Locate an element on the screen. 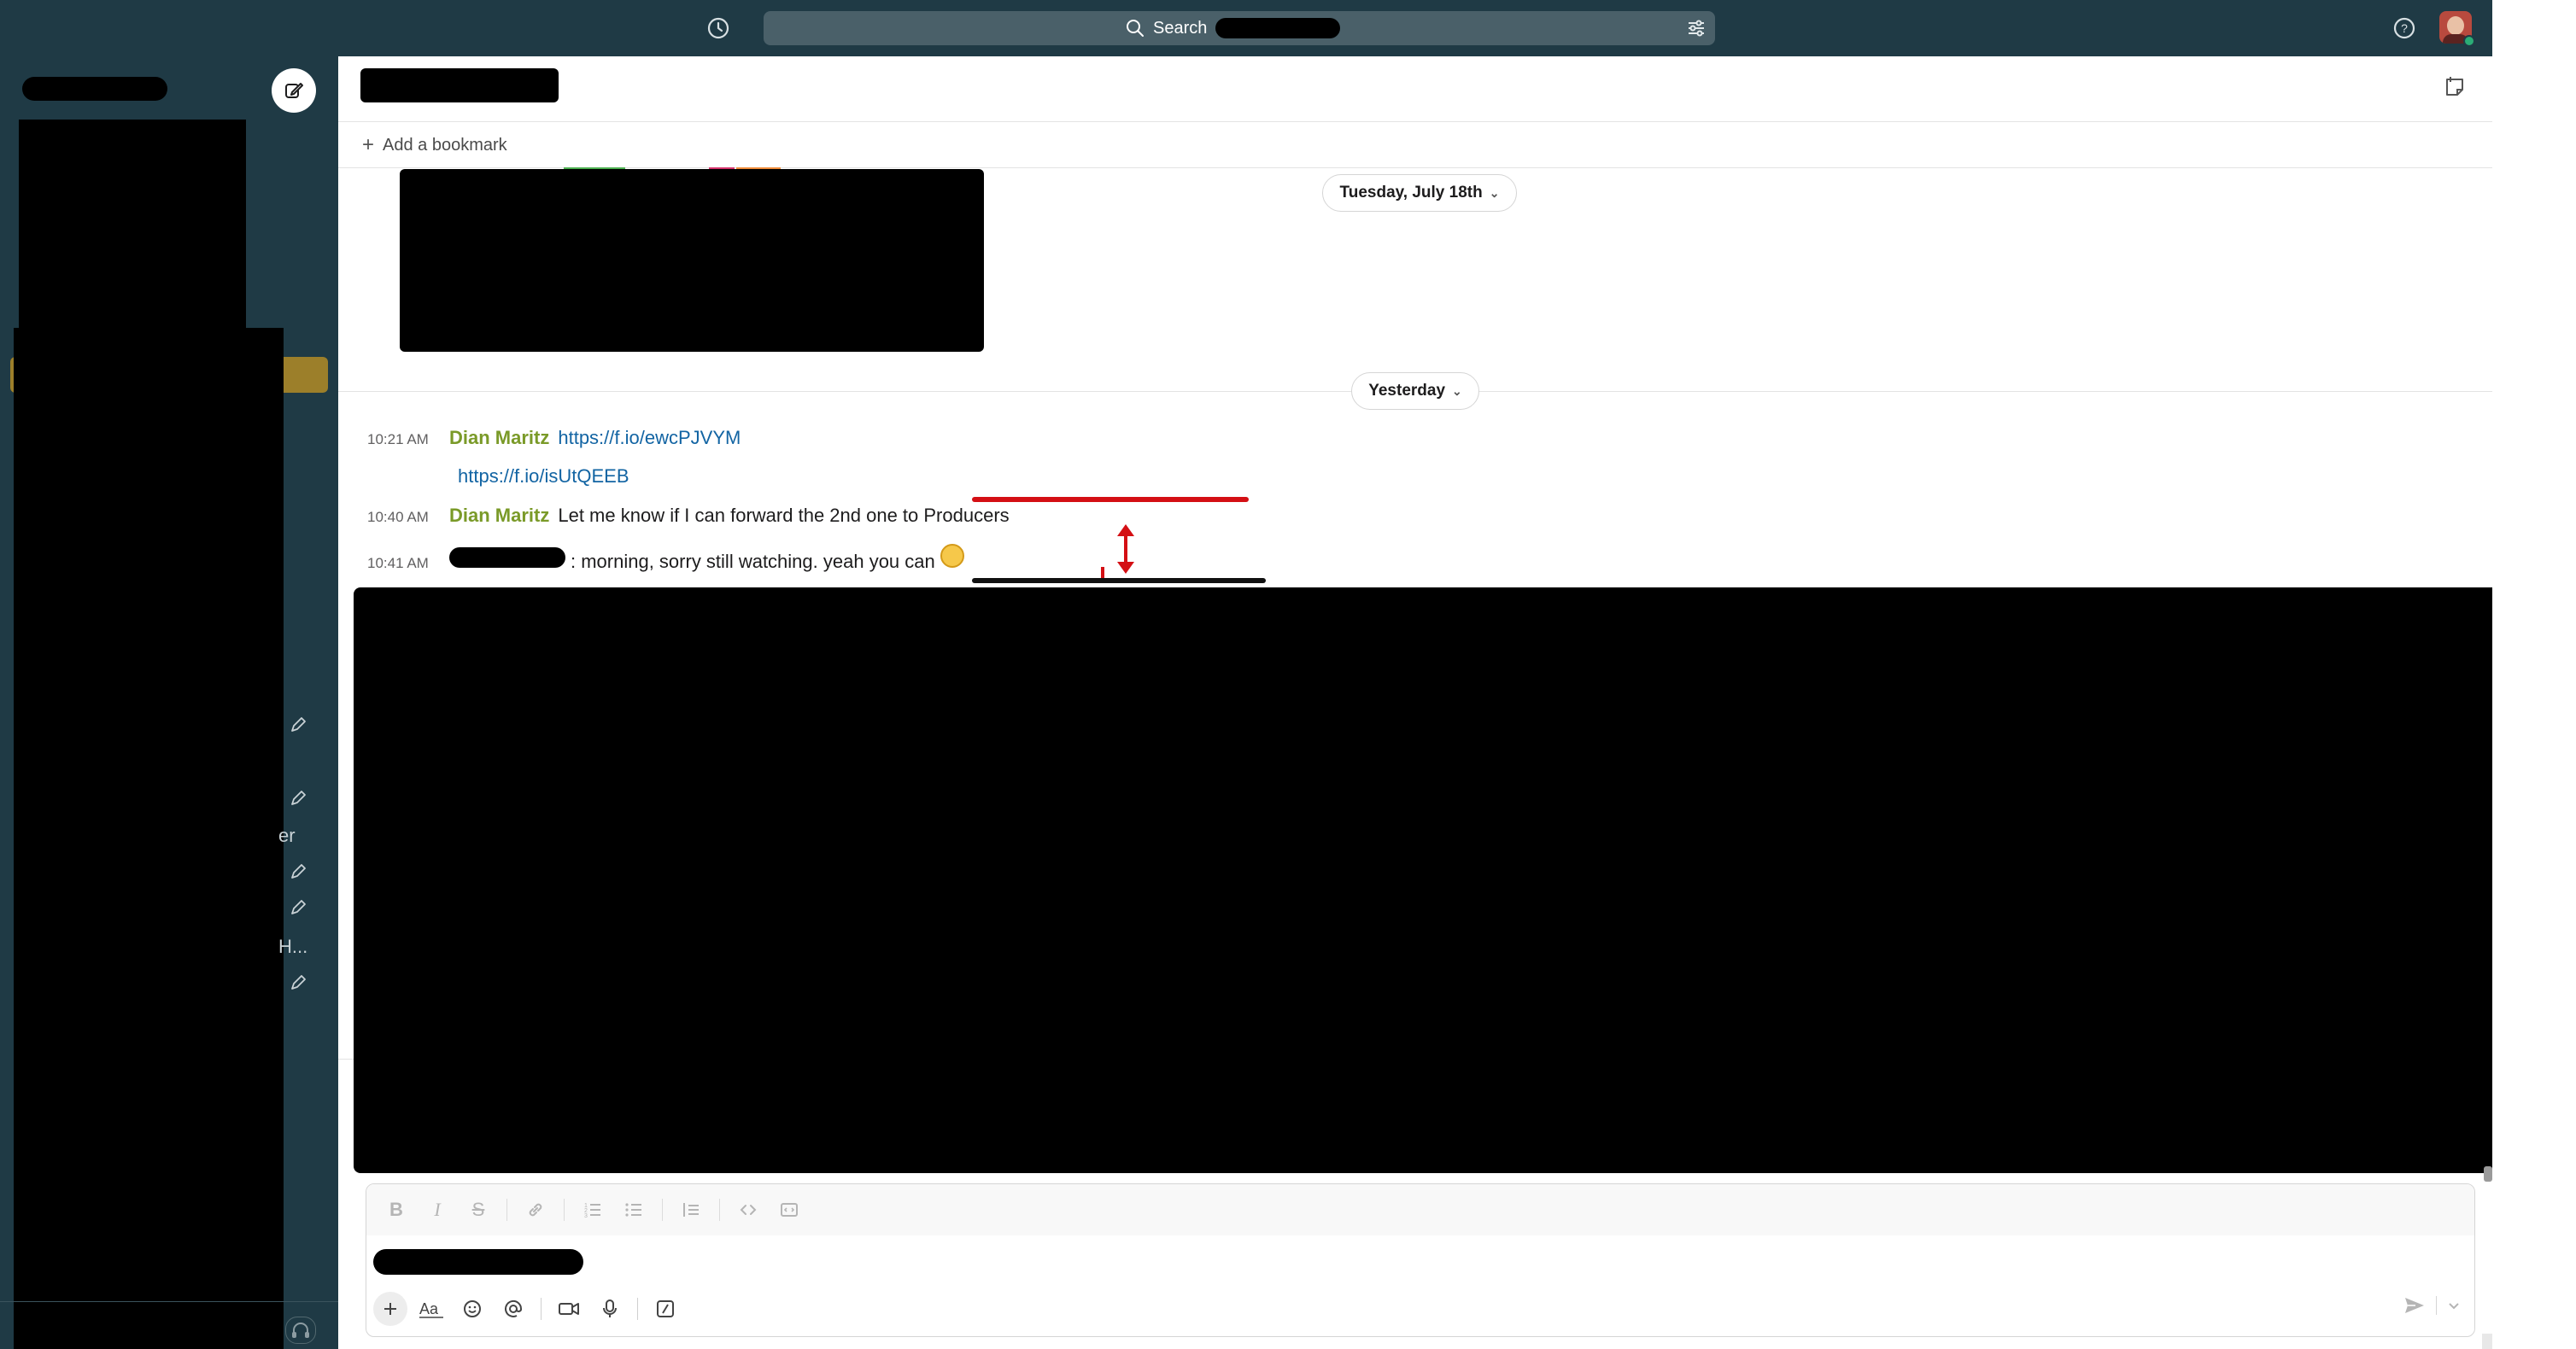  presence-indicator is located at coordinates (2469, 41).